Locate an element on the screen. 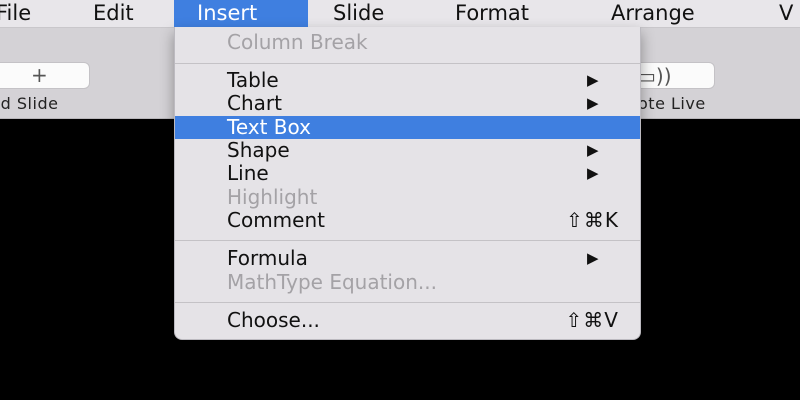 This screenshot has width=800, height=400. menu-item-label: Line is located at coordinates (248, 173).